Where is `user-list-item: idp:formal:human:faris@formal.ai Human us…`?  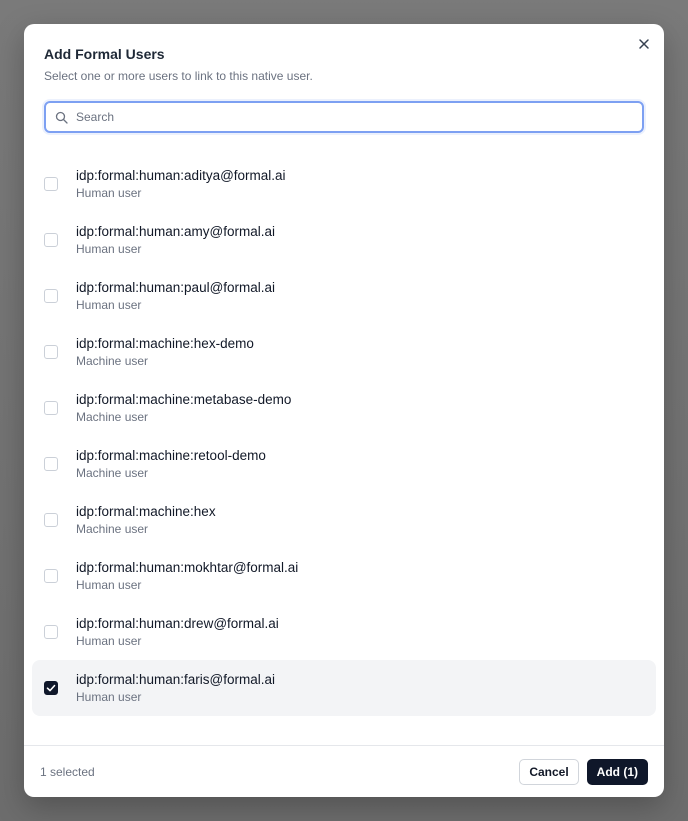 user-list-item: idp:formal:human:faris@formal.ai Human us… is located at coordinates (344, 688).